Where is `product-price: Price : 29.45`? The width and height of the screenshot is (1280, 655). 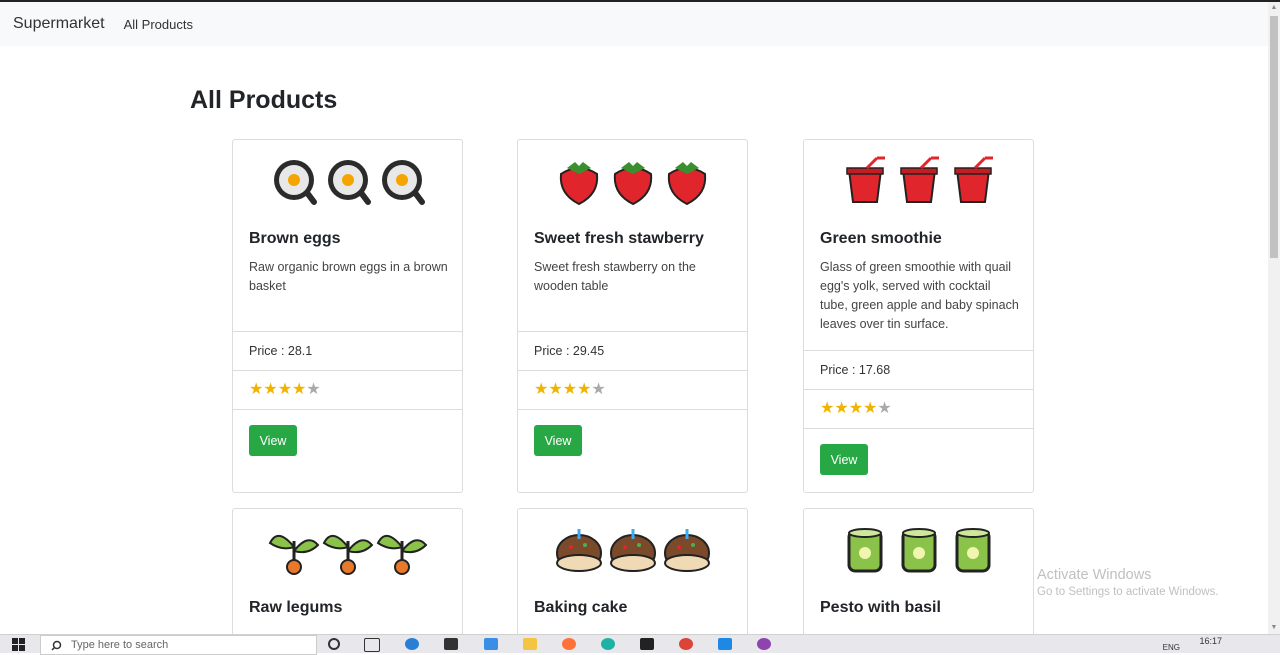 product-price: Price : 29.45 is located at coordinates (569, 351).